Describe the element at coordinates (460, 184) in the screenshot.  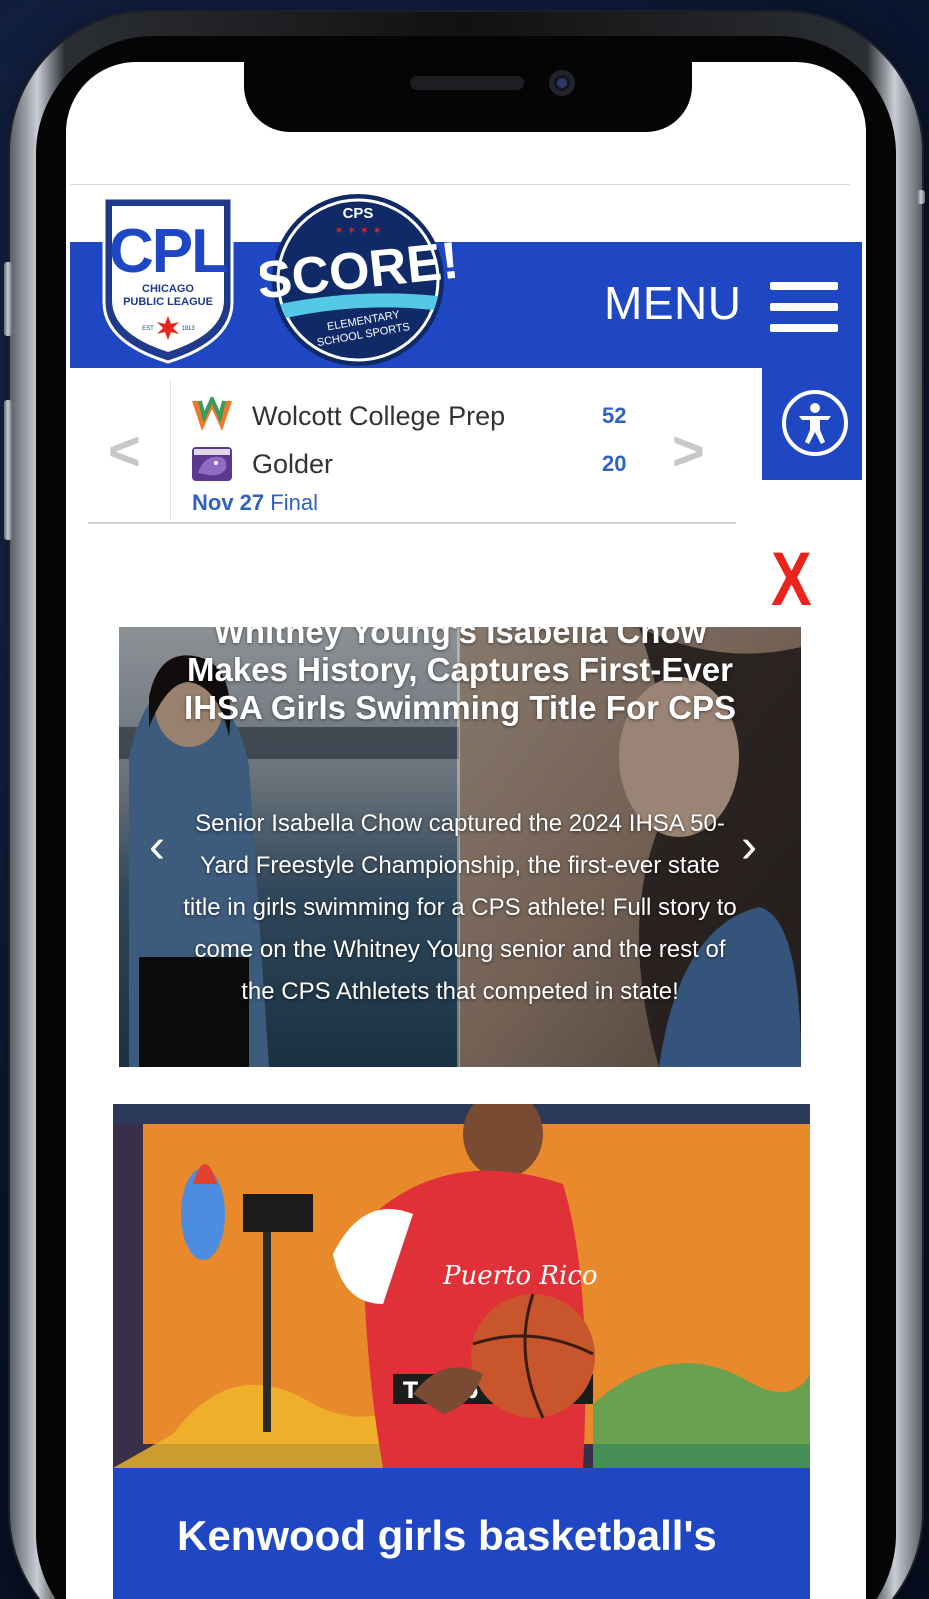
I see `top-divider` at that location.